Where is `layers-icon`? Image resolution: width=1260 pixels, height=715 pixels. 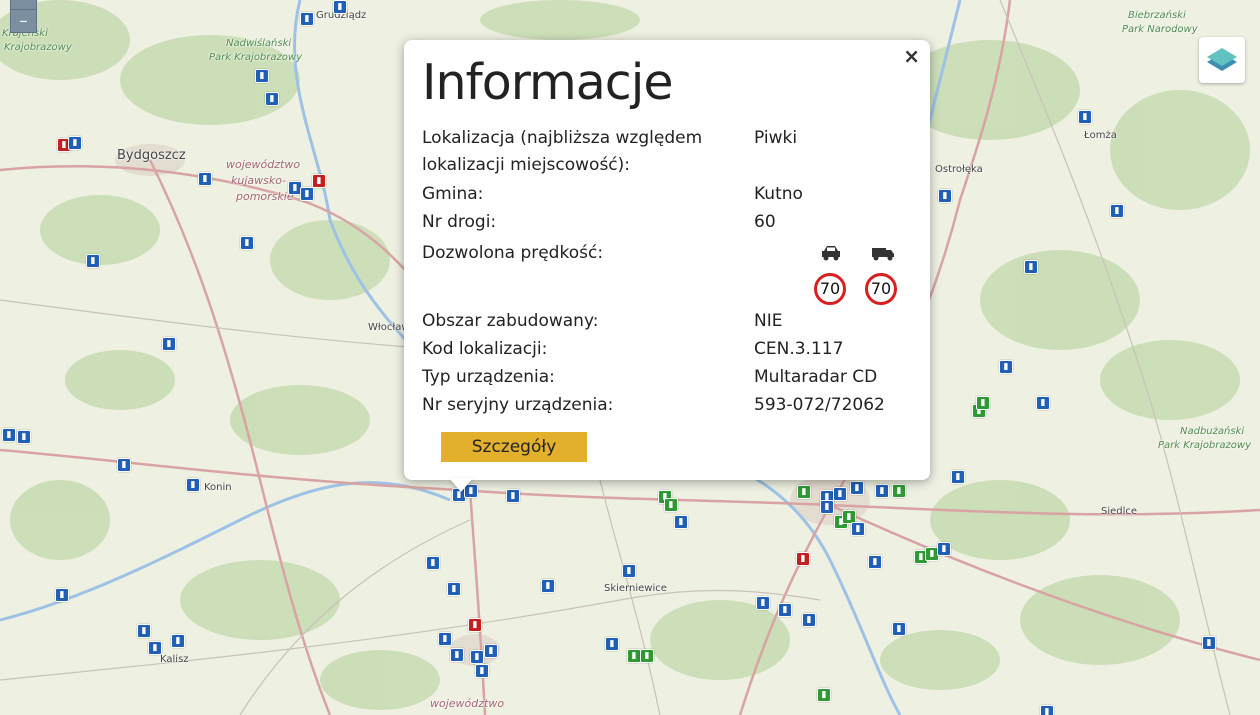 layers-icon is located at coordinates (1222, 59).